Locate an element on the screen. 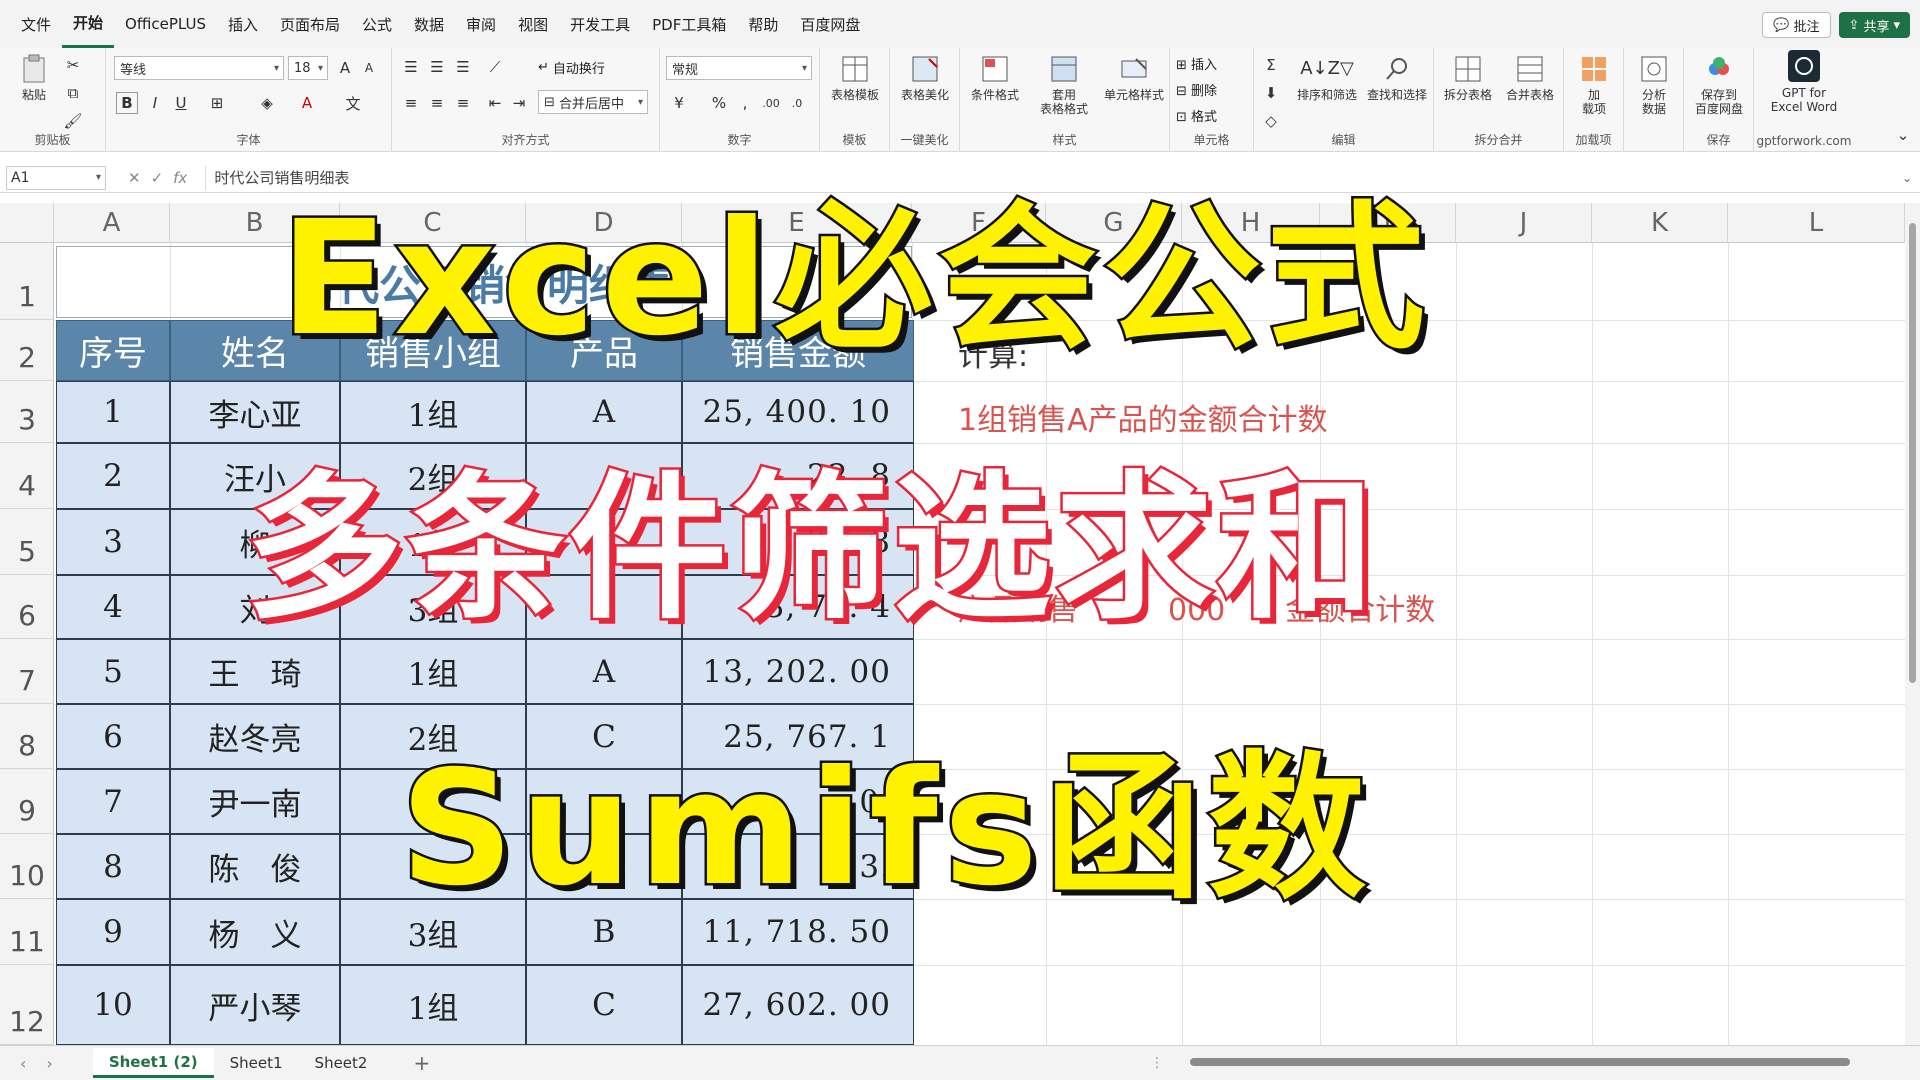  prev-sheet-icon: ‹ is located at coordinates (23, 1063).